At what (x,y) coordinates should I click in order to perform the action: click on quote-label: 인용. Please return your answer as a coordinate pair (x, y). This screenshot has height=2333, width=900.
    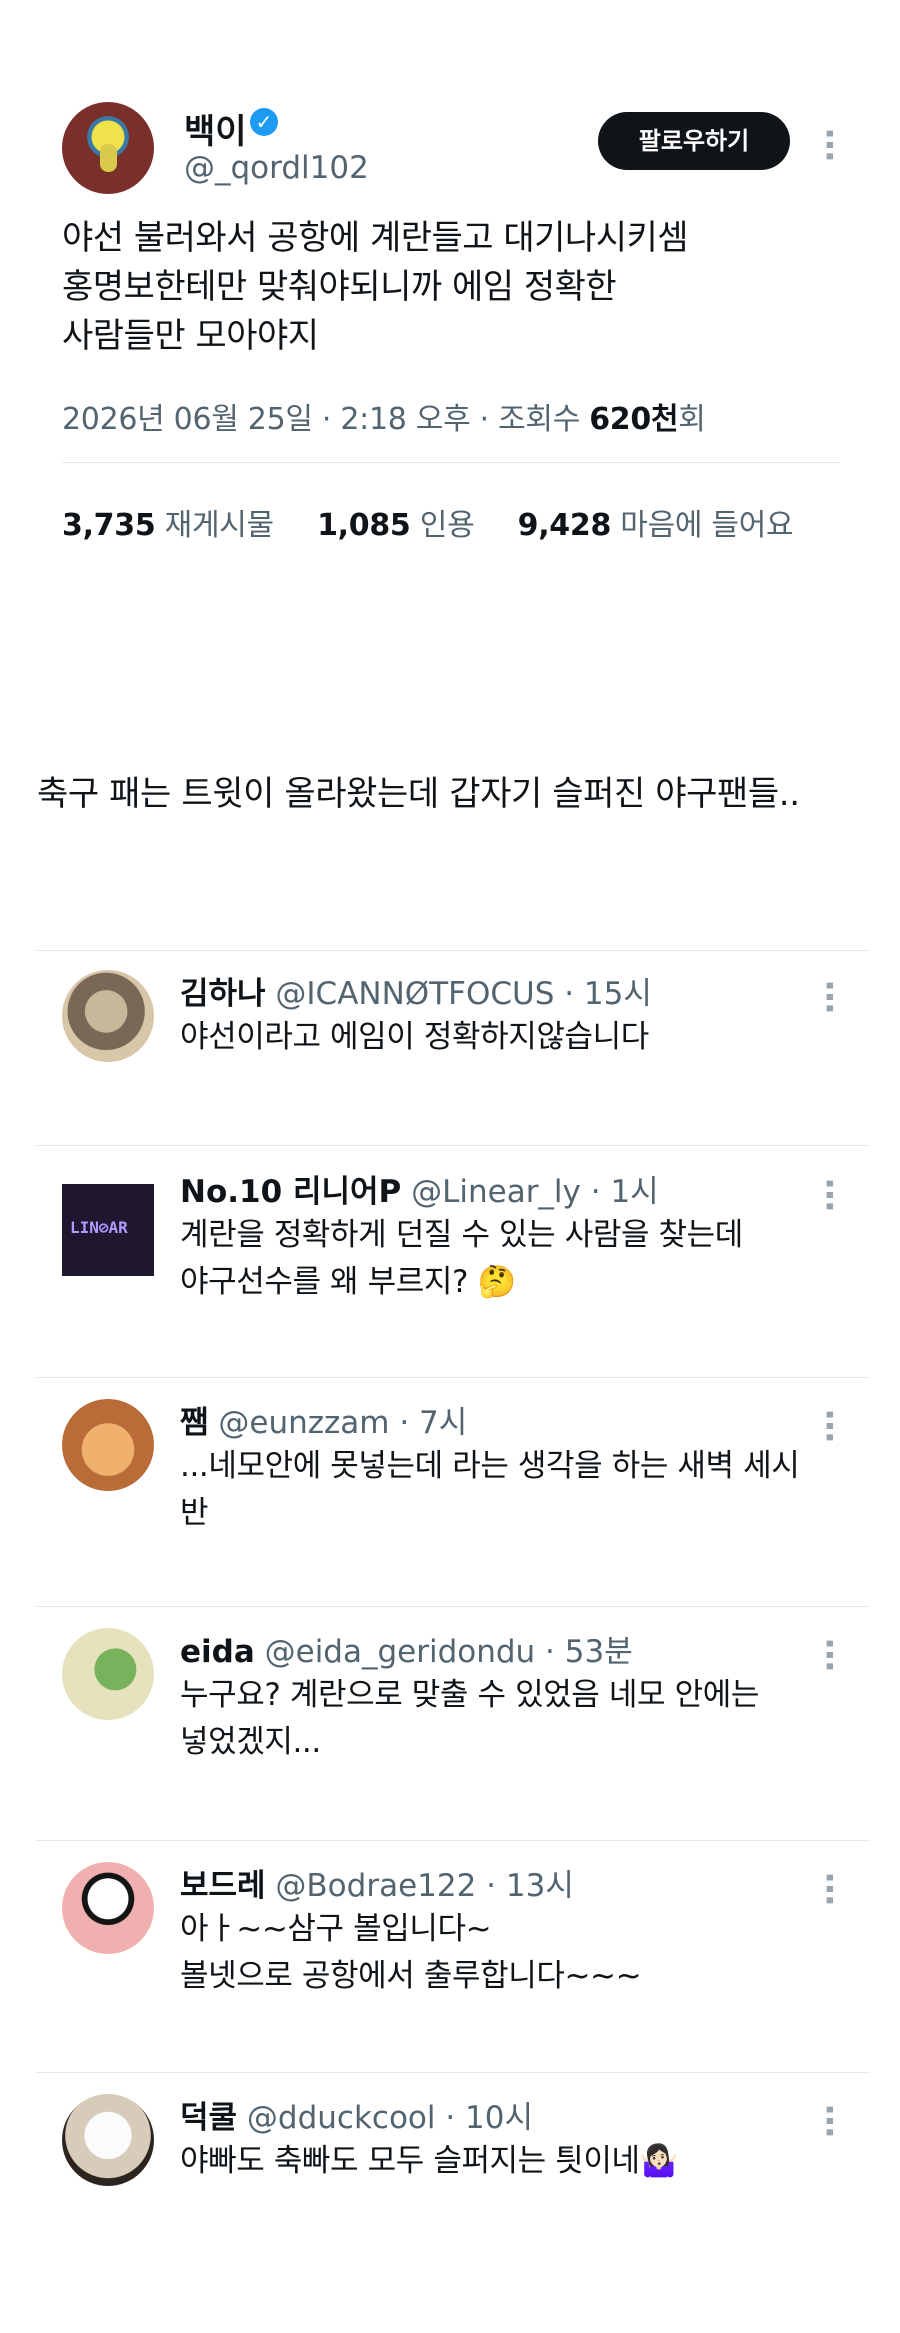
    Looking at the image, I should click on (447, 525).